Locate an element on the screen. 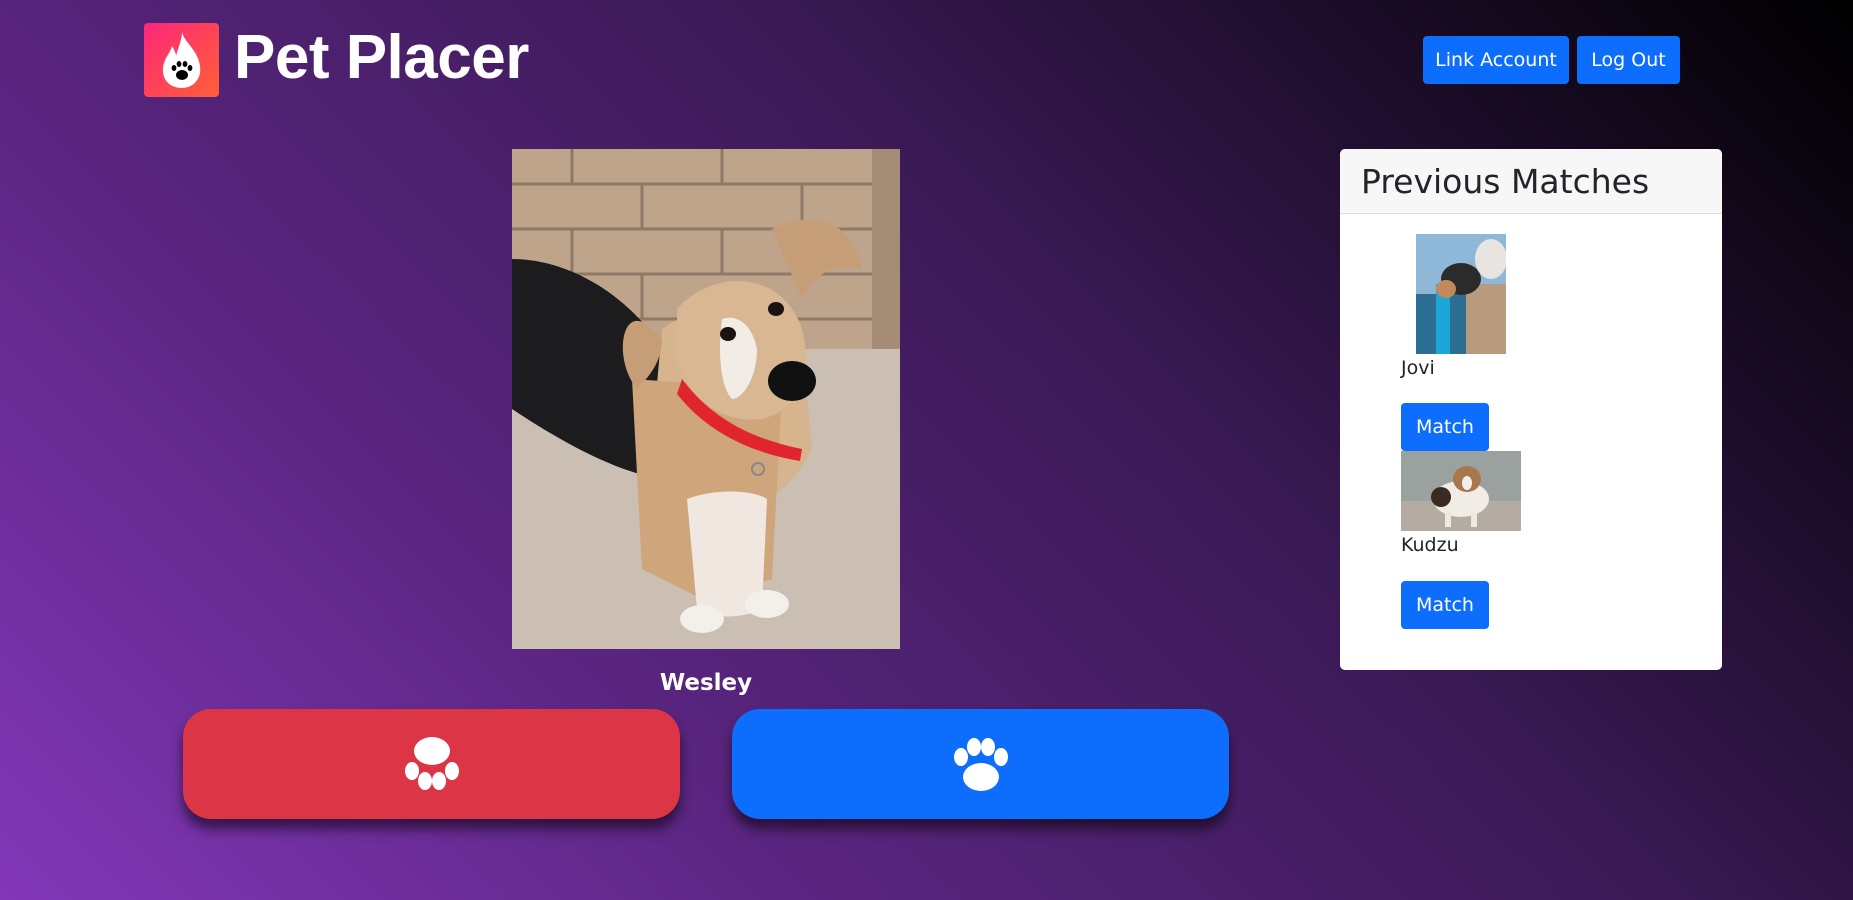 Image resolution: width=1853 pixels, height=900 pixels. like-button is located at coordinates (980, 764).